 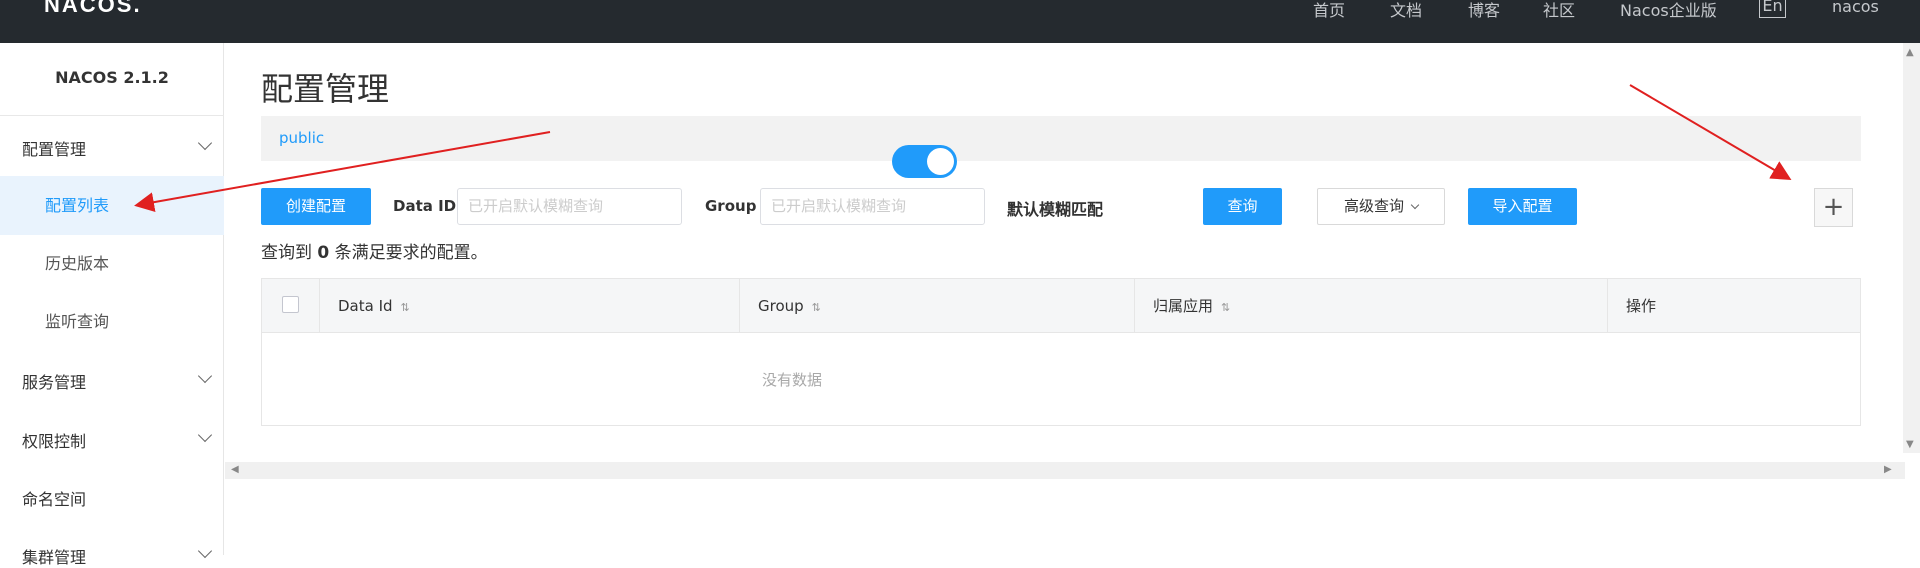 I want to click on sidebar-group-config: 配置管理, so click(x=54, y=148).